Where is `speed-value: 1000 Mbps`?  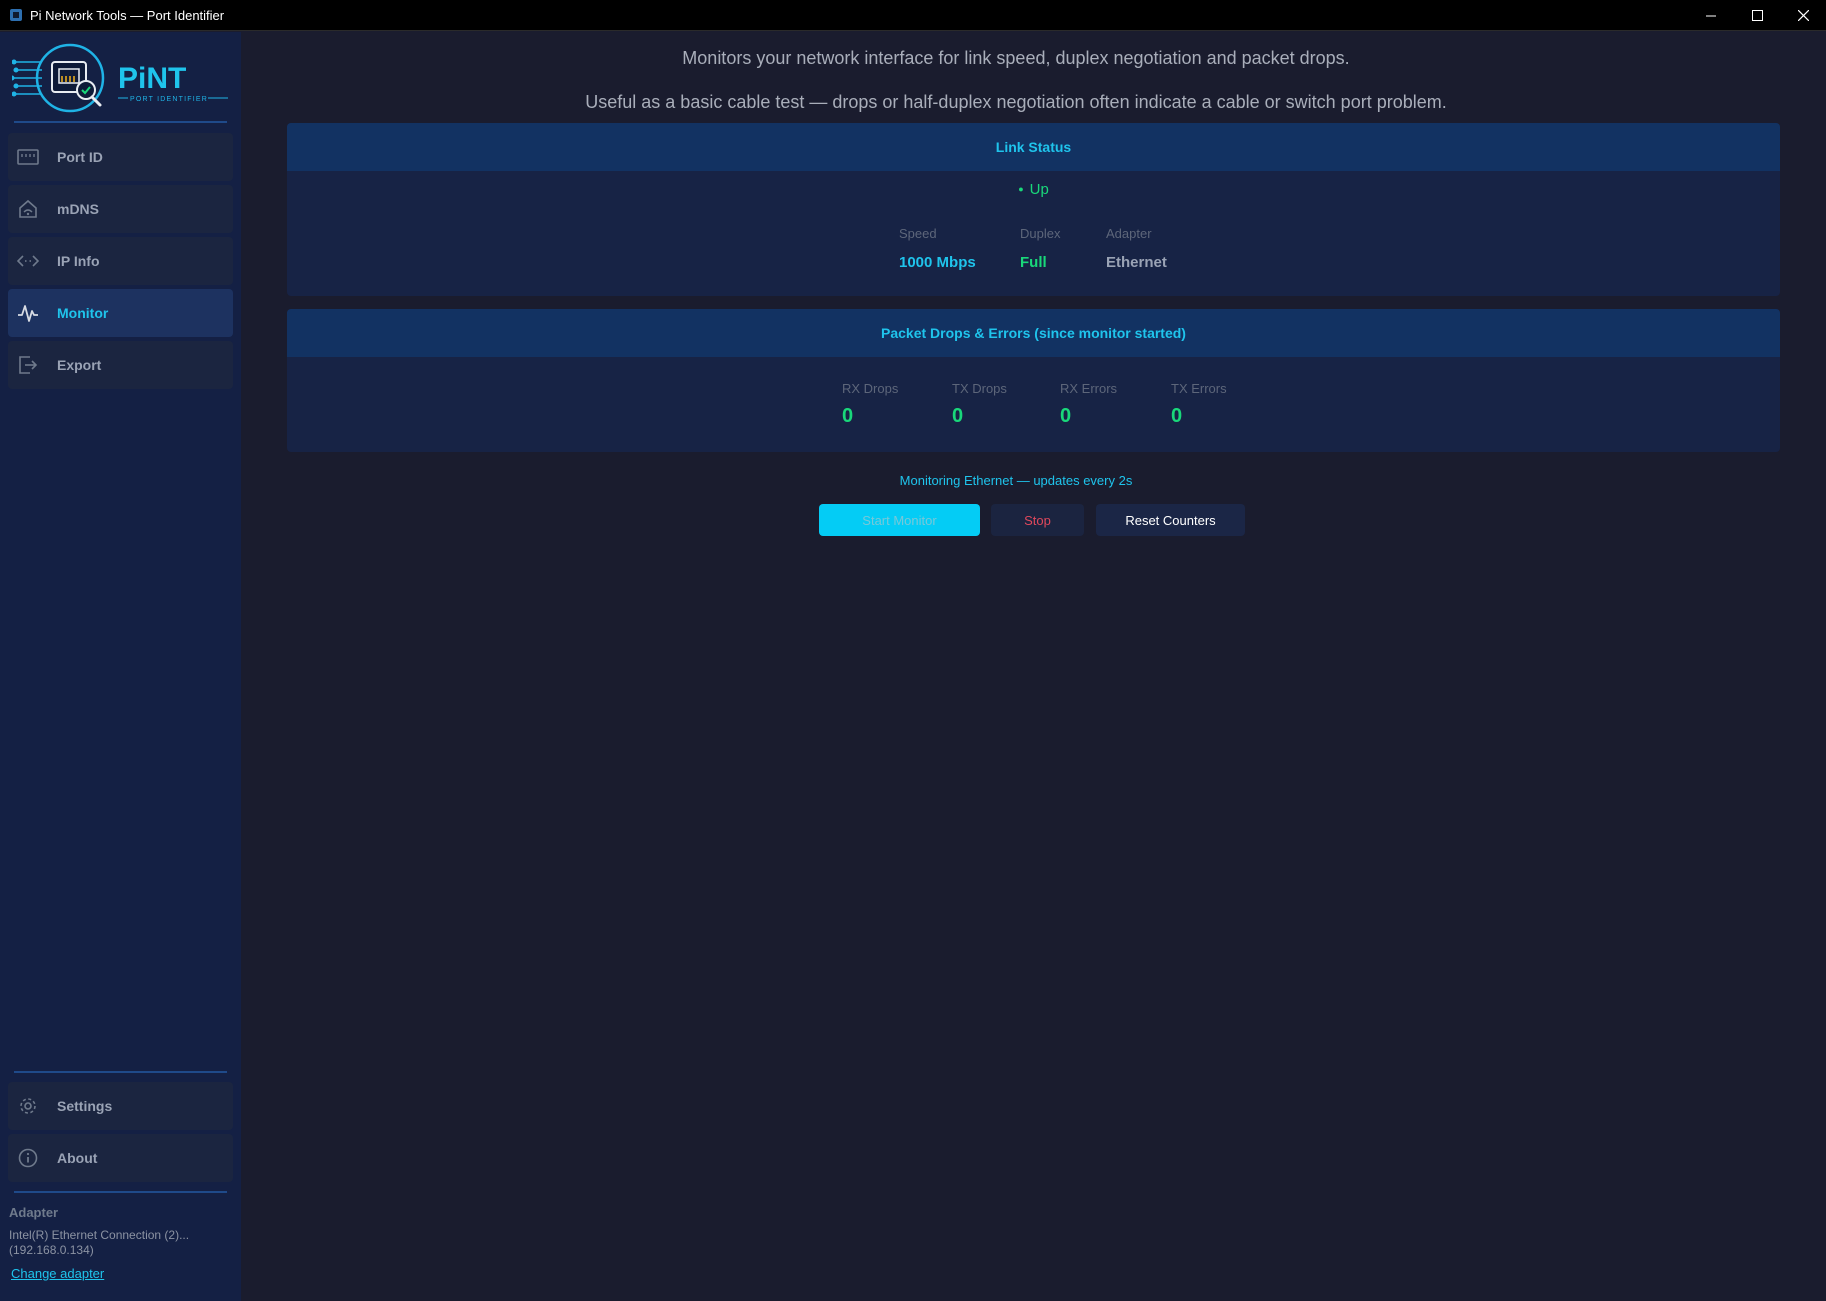 speed-value: 1000 Mbps is located at coordinates (937, 262).